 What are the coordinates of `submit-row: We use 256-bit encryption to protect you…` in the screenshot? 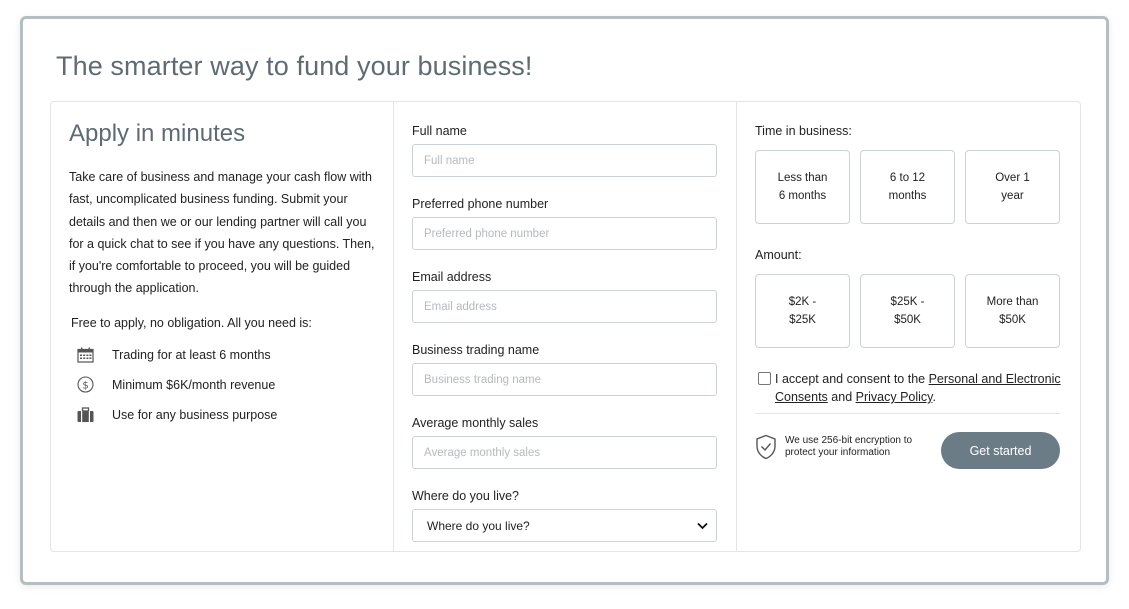 It's located at (907, 446).